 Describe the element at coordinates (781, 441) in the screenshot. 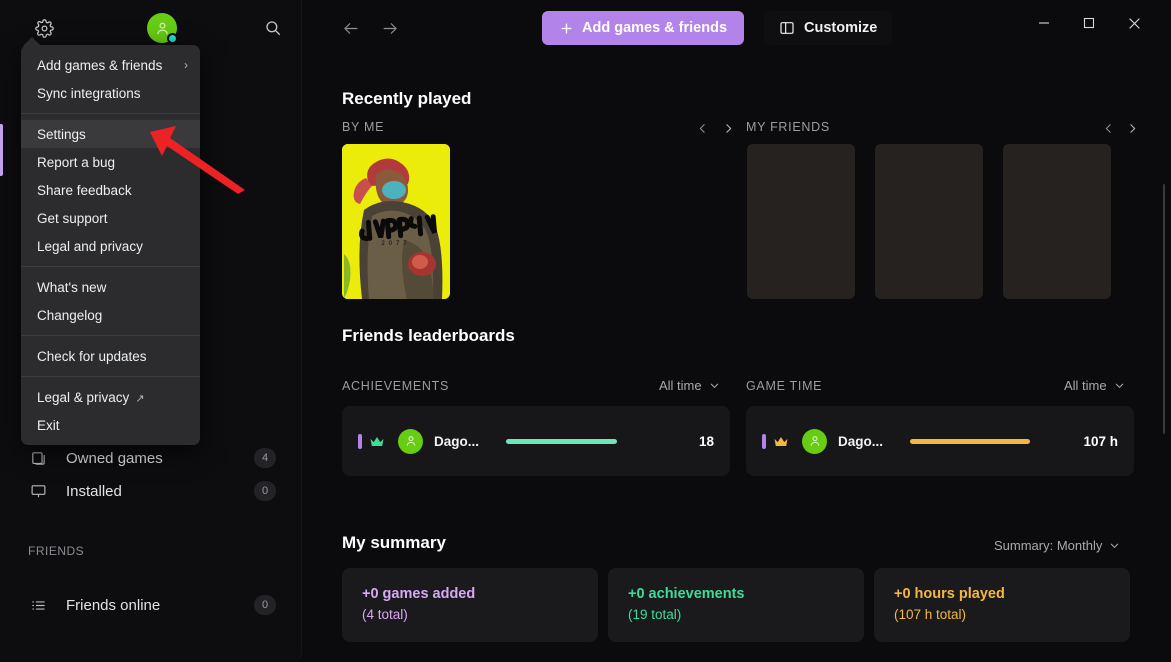

I see `crown-icon` at that location.